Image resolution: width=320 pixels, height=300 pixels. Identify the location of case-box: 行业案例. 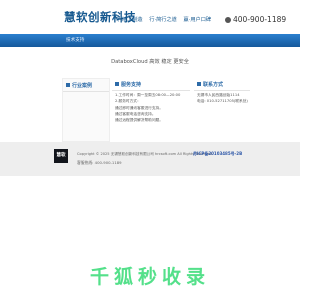
(86, 110).